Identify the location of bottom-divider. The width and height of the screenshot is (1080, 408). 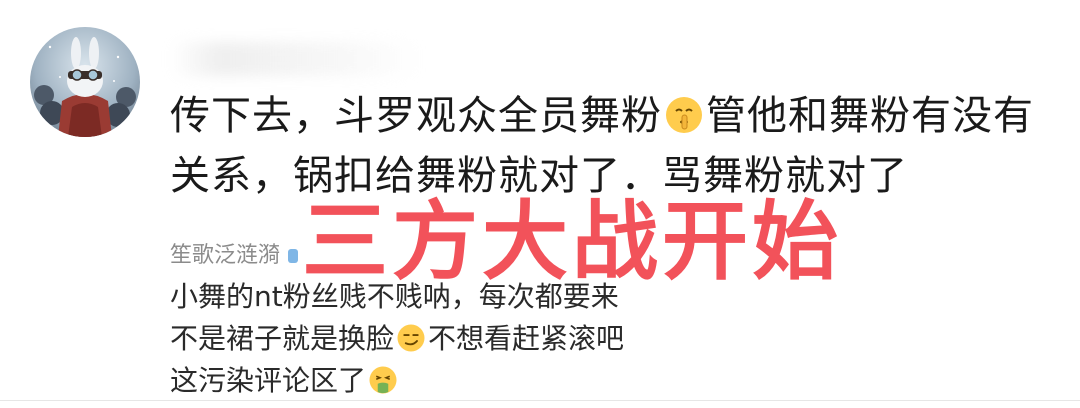
(540, 400).